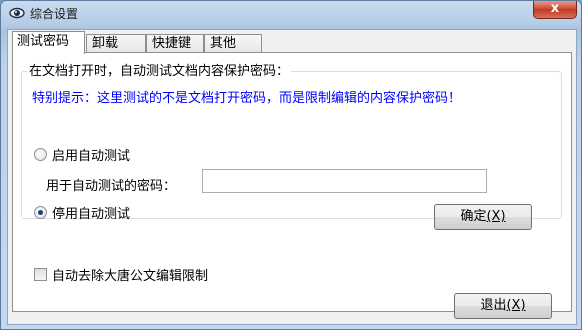  I want to click on password-label: 用于自动测试的密码：, so click(111, 186).